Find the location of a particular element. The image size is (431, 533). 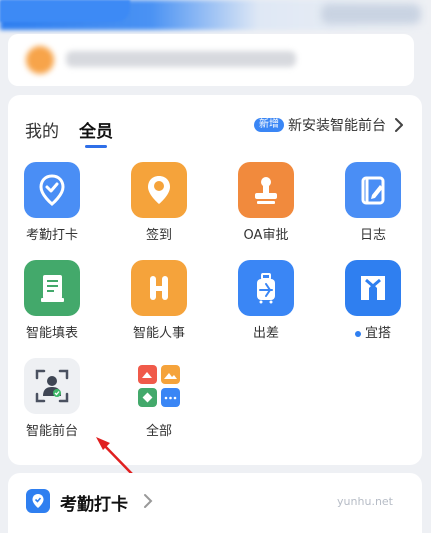

section-title: 考勤打卡 is located at coordinates (94, 505).